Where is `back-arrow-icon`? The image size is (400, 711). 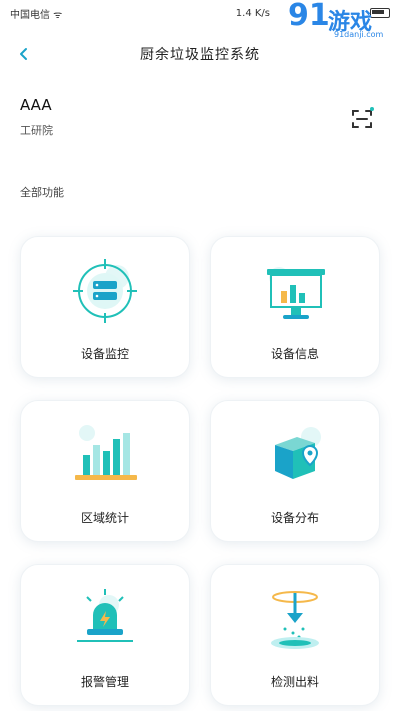 back-arrow-icon is located at coordinates (23, 54).